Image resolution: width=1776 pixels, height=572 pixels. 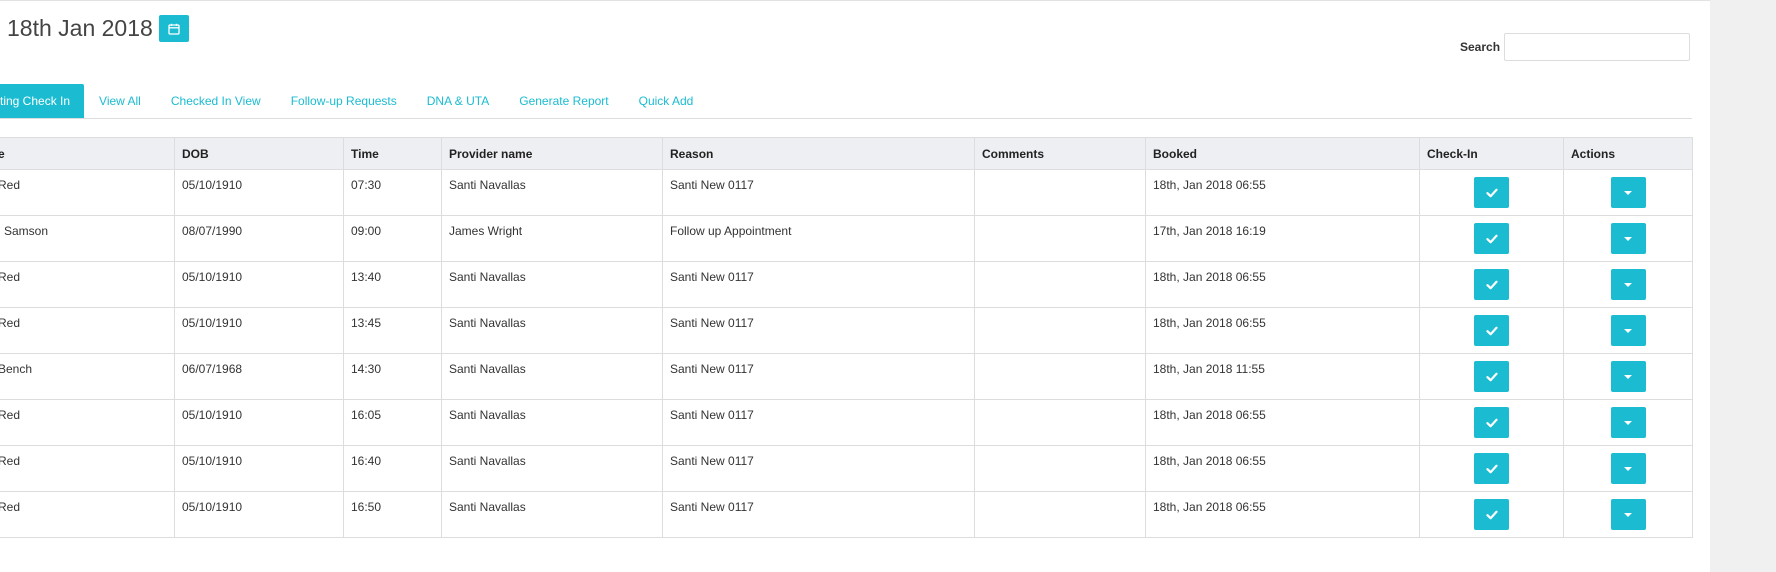 What do you see at coordinates (486, 231) in the screenshot?
I see `cell-provider-text: James Wright` at bounding box center [486, 231].